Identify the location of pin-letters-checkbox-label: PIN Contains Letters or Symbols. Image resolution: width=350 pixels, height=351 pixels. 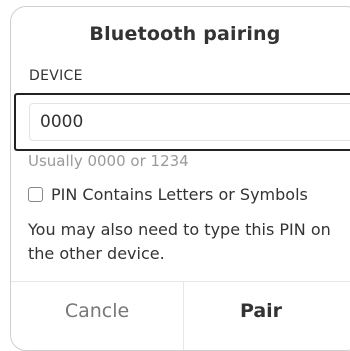
(179, 194).